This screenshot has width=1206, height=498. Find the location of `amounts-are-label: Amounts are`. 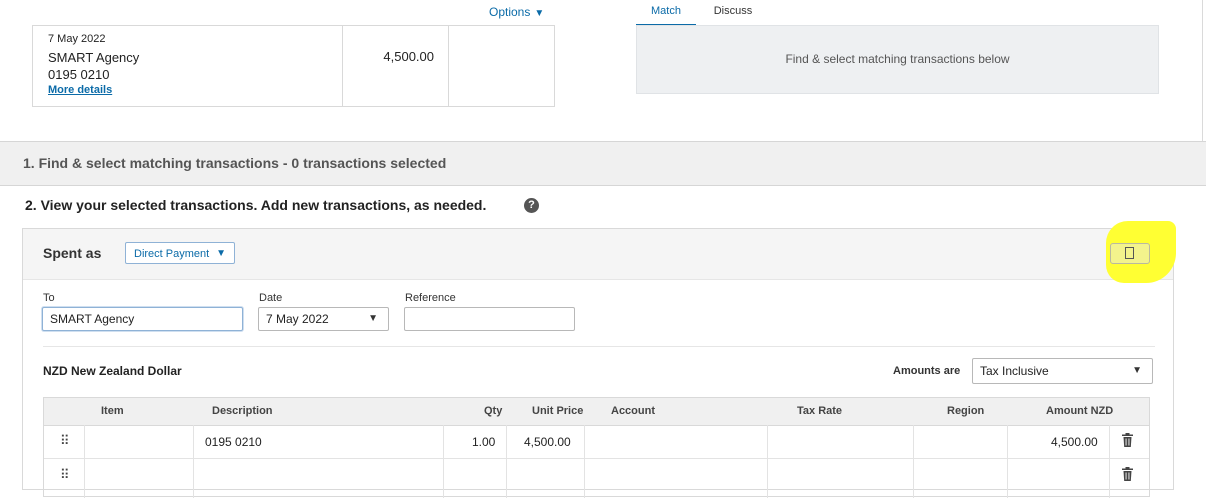

amounts-are-label: Amounts are is located at coordinates (927, 371).